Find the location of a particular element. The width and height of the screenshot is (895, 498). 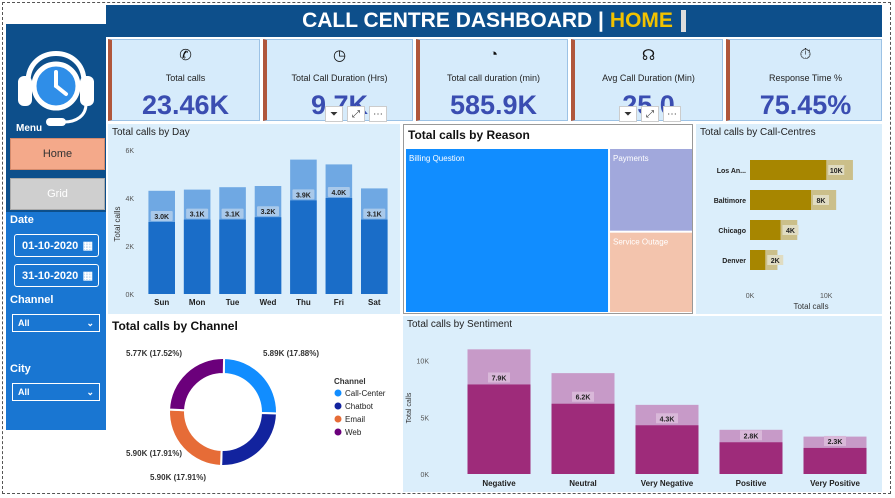

phone-icon: ✆ is located at coordinates (185, 55).